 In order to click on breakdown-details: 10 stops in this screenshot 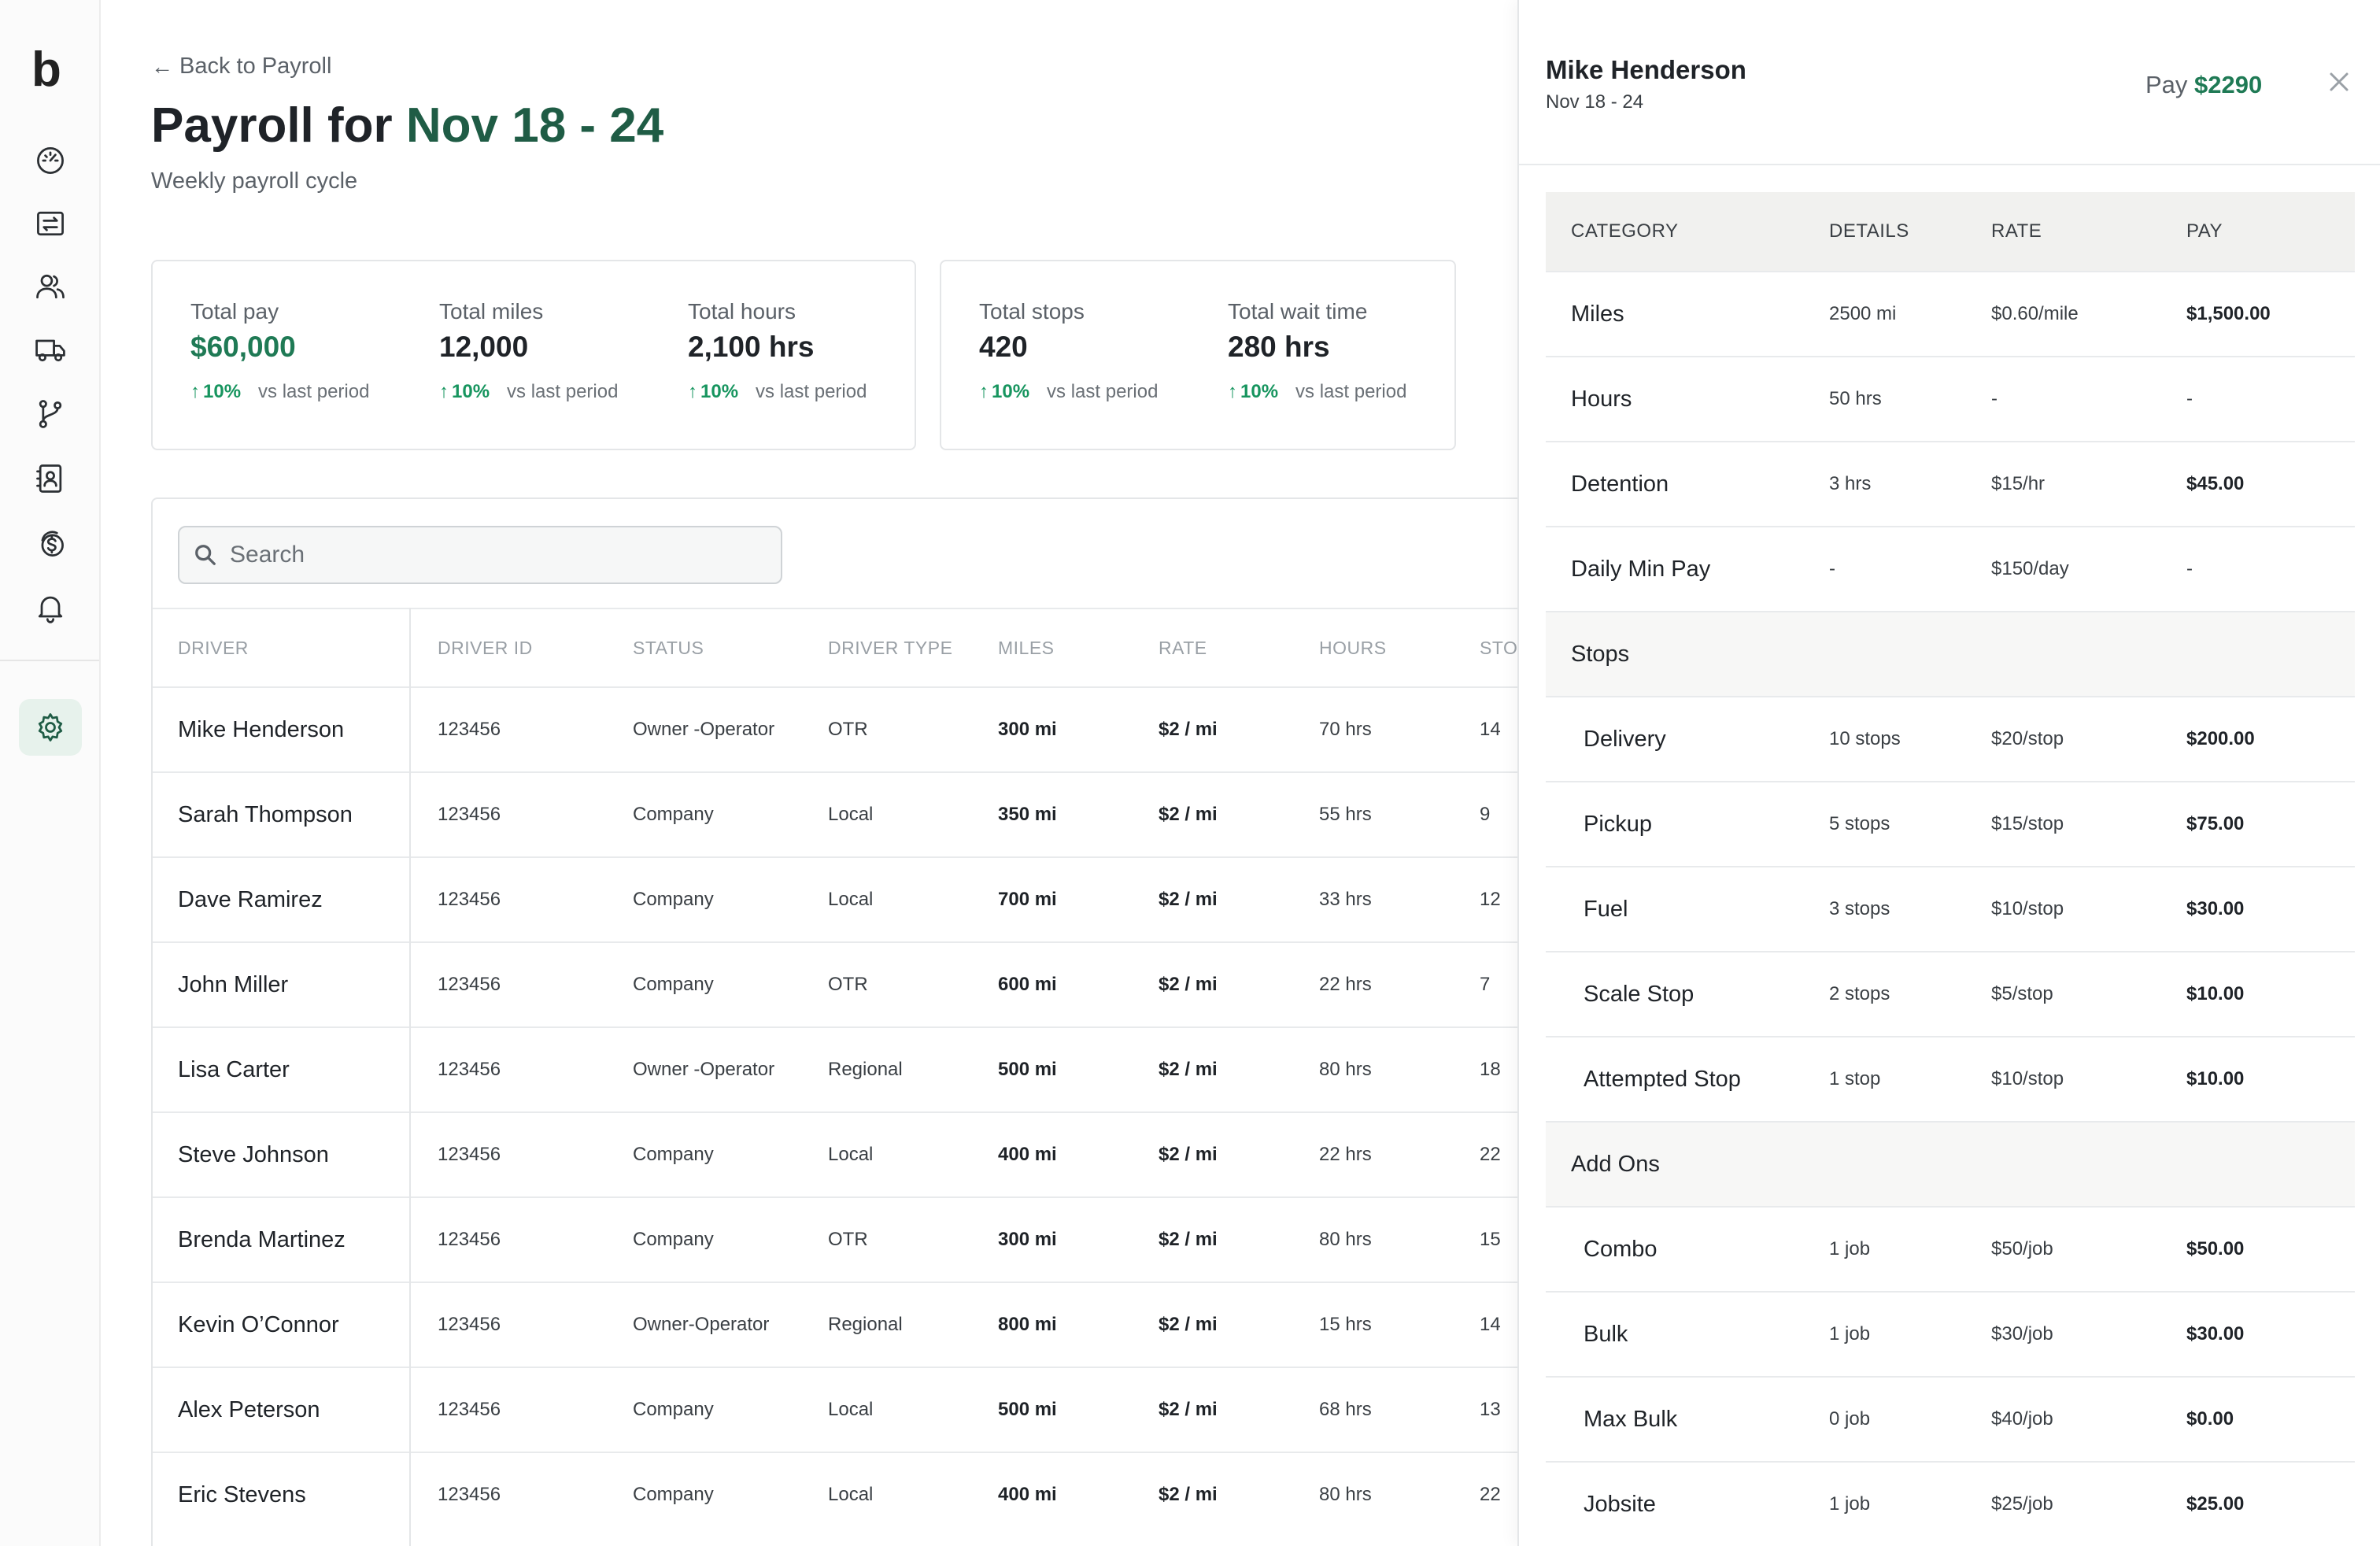, I will do `click(1865, 738)`.